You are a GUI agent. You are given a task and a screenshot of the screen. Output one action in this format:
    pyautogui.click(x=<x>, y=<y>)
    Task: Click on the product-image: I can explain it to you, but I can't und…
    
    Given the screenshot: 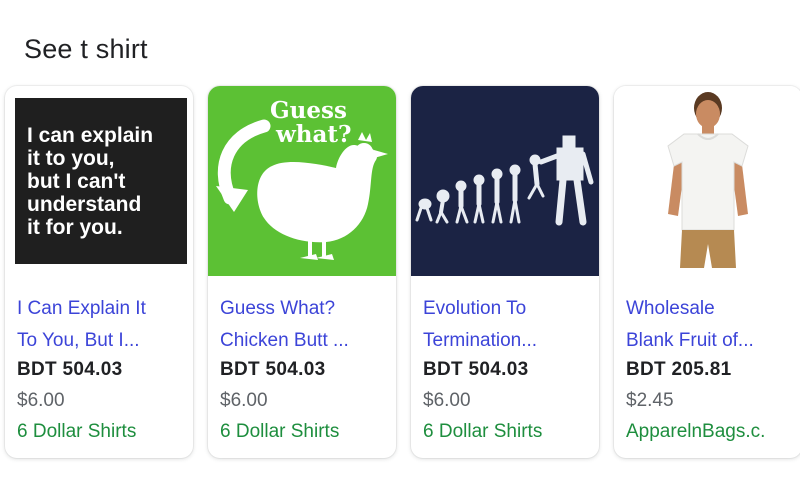 What is the action you would take?
    pyautogui.click(x=101, y=181)
    